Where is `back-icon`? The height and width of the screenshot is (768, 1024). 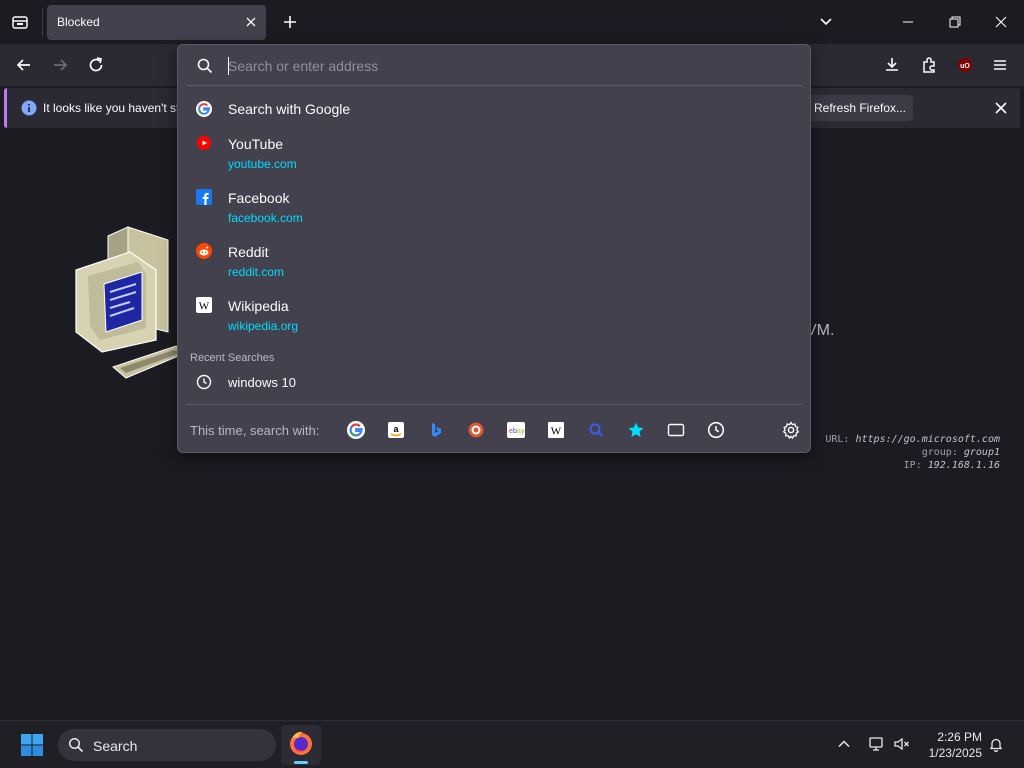
back-icon is located at coordinates (24, 65).